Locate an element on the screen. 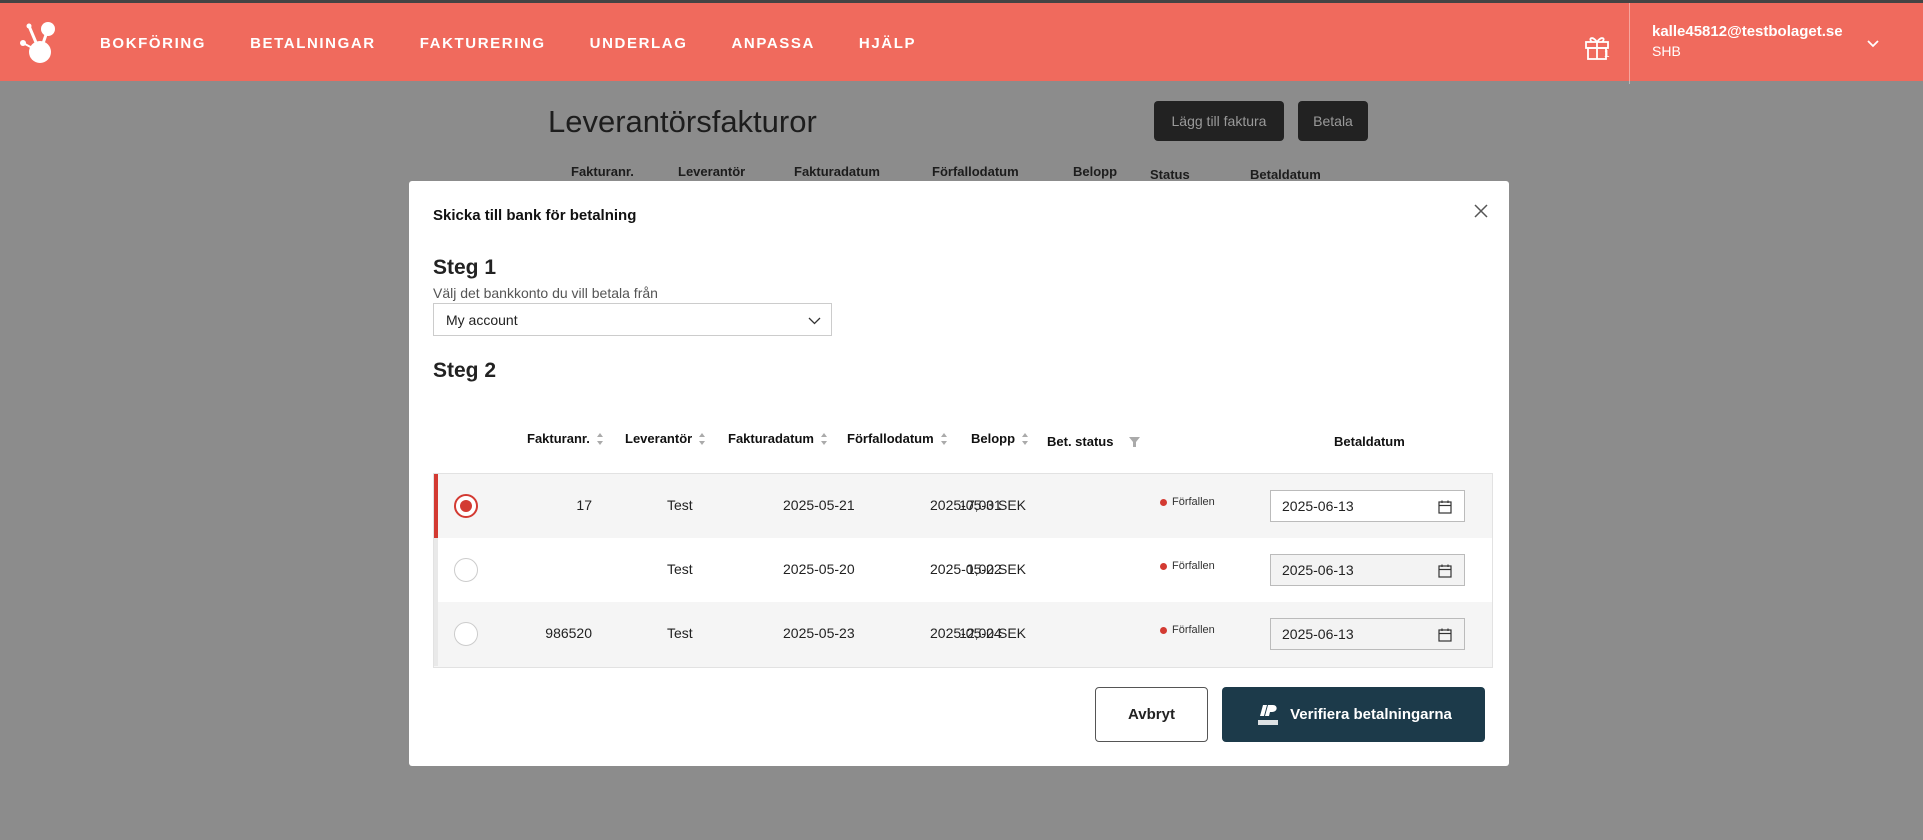 This screenshot has height=840, width=1923. add-invoice-button: Lägg till faktura is located at coordinates (1219, 121).